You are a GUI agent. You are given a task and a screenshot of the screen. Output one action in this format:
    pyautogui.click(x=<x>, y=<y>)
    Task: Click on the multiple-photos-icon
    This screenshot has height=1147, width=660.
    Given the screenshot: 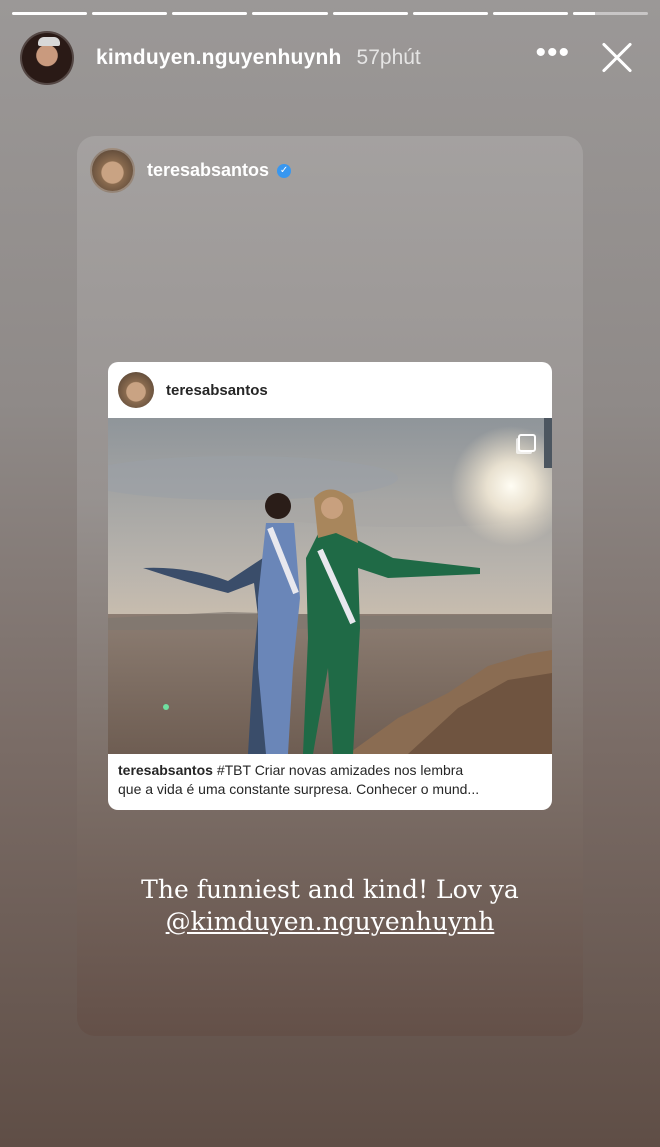 What is the action you would take?
    pyautogui.click(x=527, y=443)
    